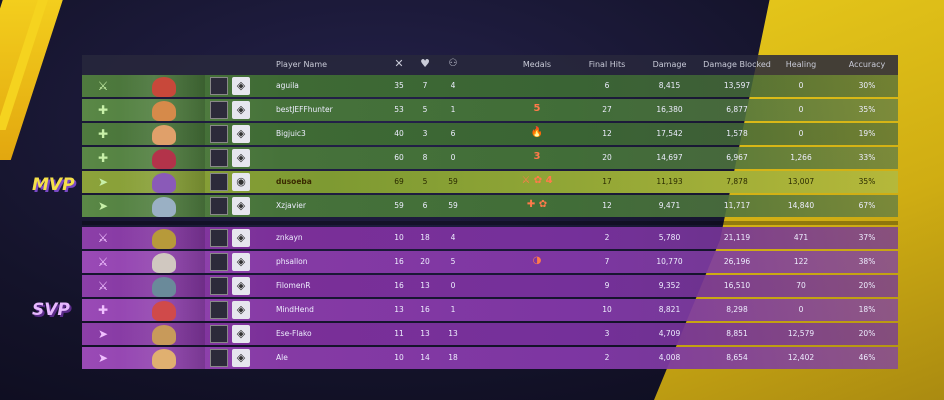 This screenshot has height=400, width=944. Describe the element at coordinates (453, 357) in the screenshot. I see `assists-value: 18` at that location.